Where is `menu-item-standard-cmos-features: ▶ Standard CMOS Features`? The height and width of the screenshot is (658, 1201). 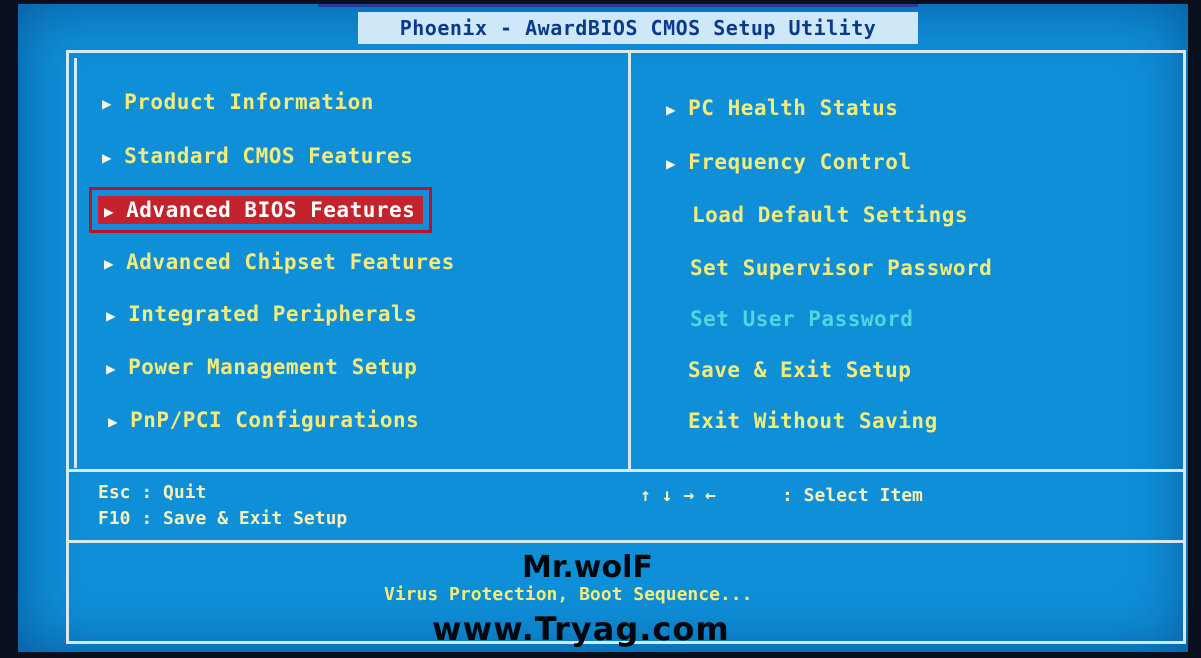
menu-item-standard-cmos-features: ▶ Standard CMOS Features is located at coordinates (257, 156).